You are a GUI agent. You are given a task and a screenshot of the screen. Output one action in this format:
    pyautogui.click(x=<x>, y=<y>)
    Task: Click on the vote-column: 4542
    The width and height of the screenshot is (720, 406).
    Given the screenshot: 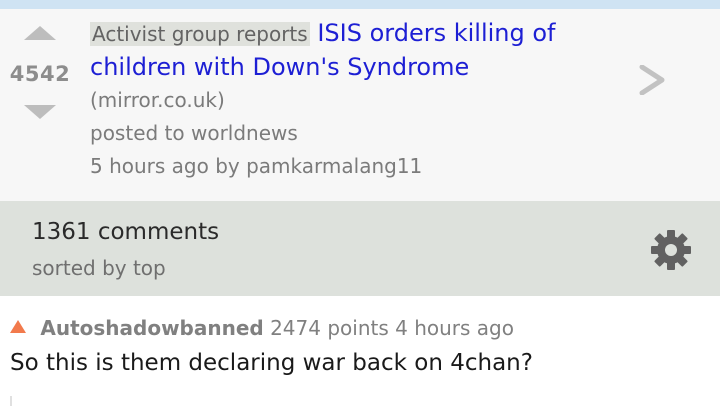 What is the action you would take?
    pyautogui.click(x=40, y=105)
    